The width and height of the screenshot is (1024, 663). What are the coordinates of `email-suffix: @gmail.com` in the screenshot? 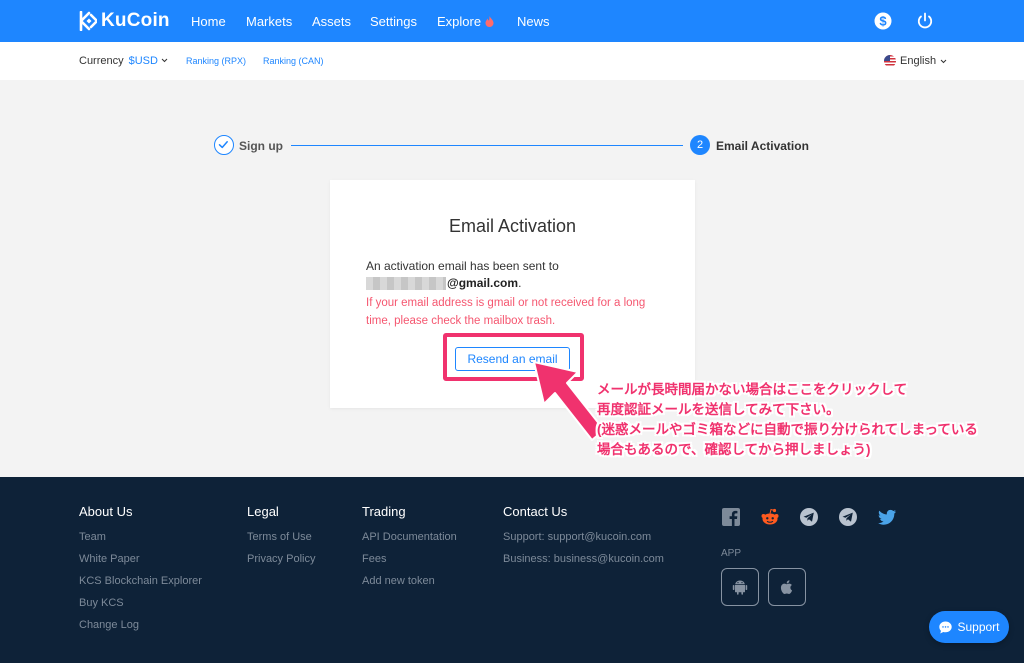 It's located at (483, 283).